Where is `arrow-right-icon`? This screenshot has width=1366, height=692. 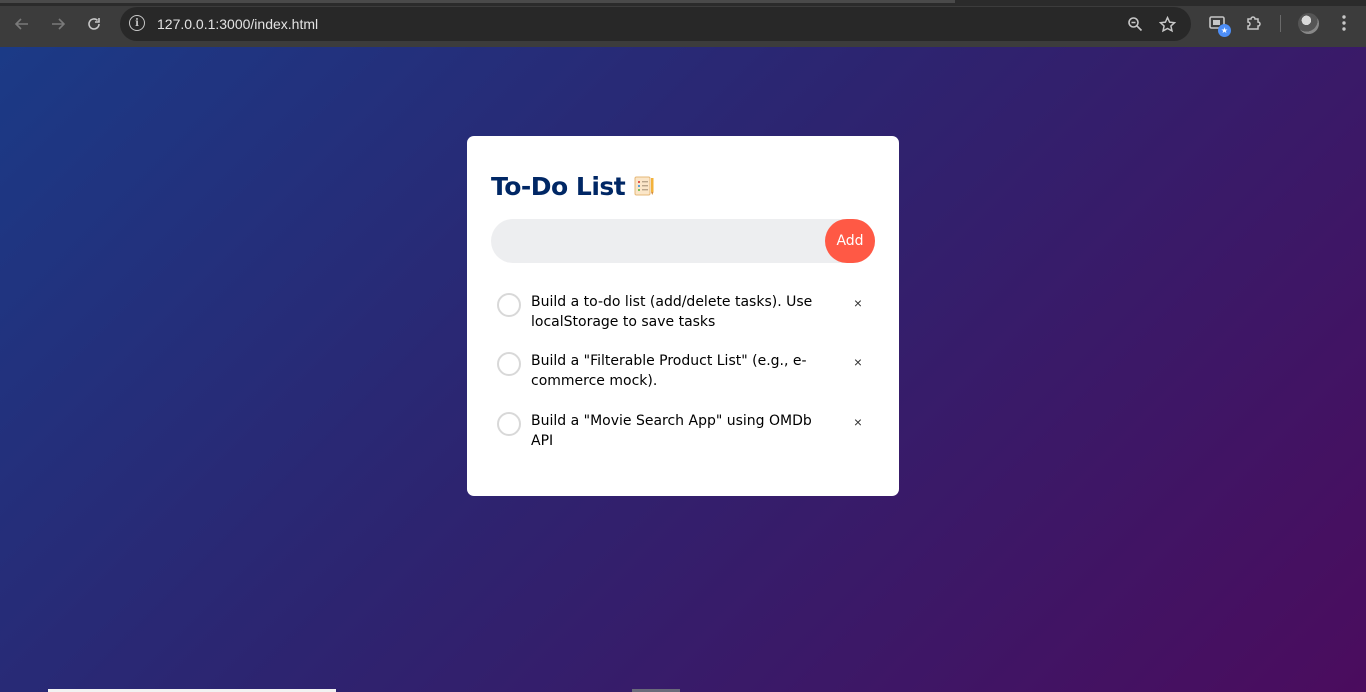 arrow-right-icon is located at coordinates (59, 24).